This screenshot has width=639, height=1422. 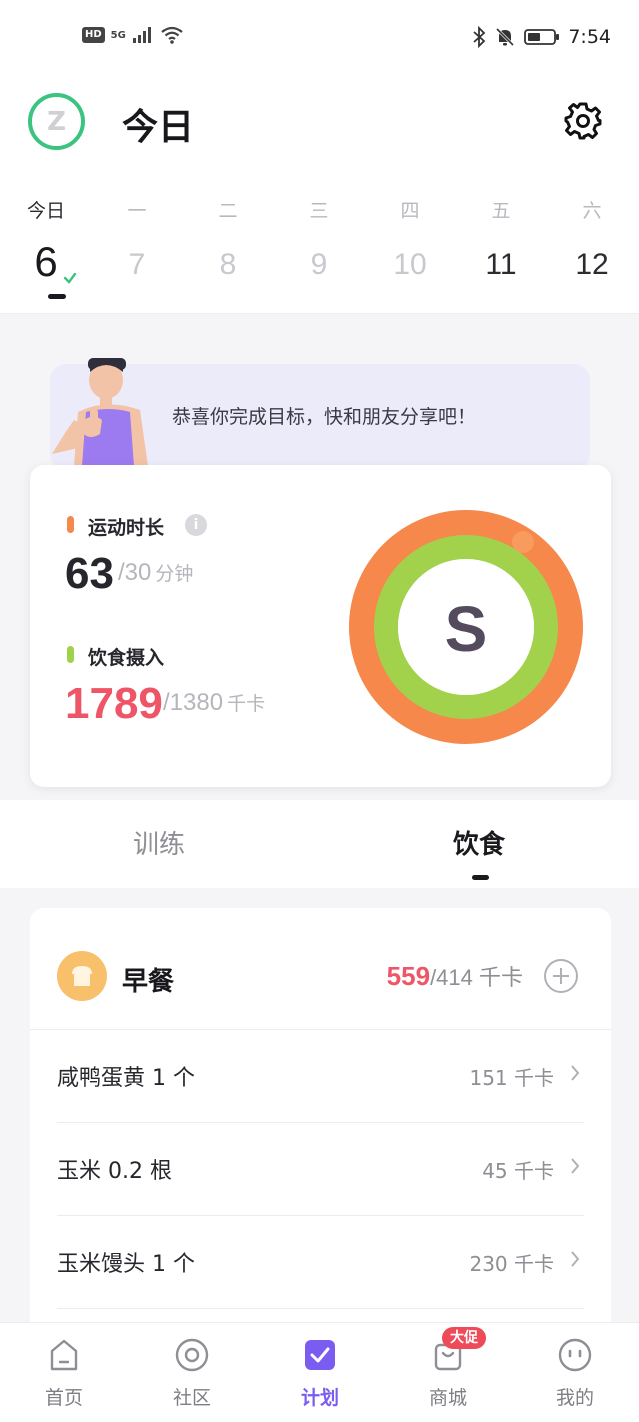 What do you see at coordinates (141, 35) in the screenshot?
I see `signal-icon` at bounding box center [141, 35].